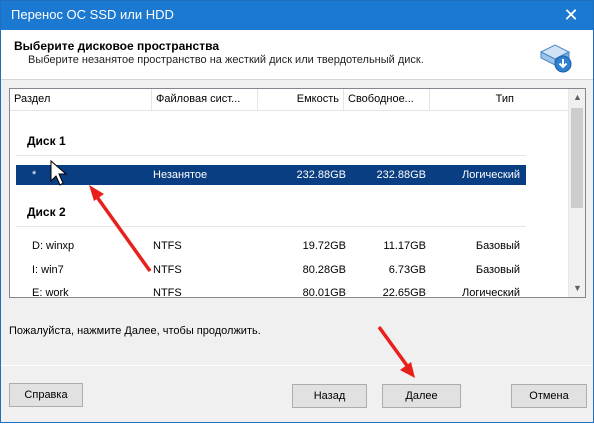 The height and width of the screenshot is (424, 594). I want to click on cell-free: 11.17GB, so click(404, 246).